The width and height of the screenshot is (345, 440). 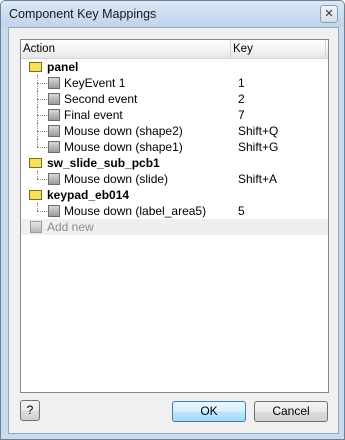 I want to click on grid-header: Action Key, so click(x=174, y=49).